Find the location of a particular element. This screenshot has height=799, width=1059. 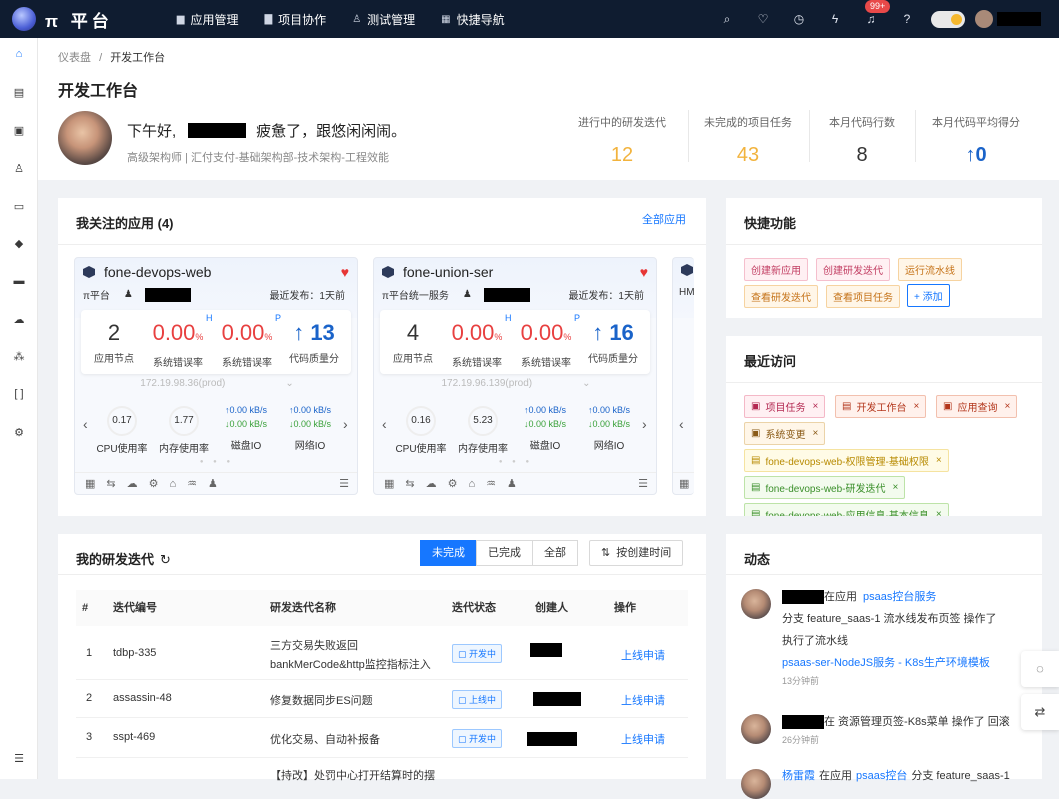

help-icon: ? is located at coordinates (907, 19).